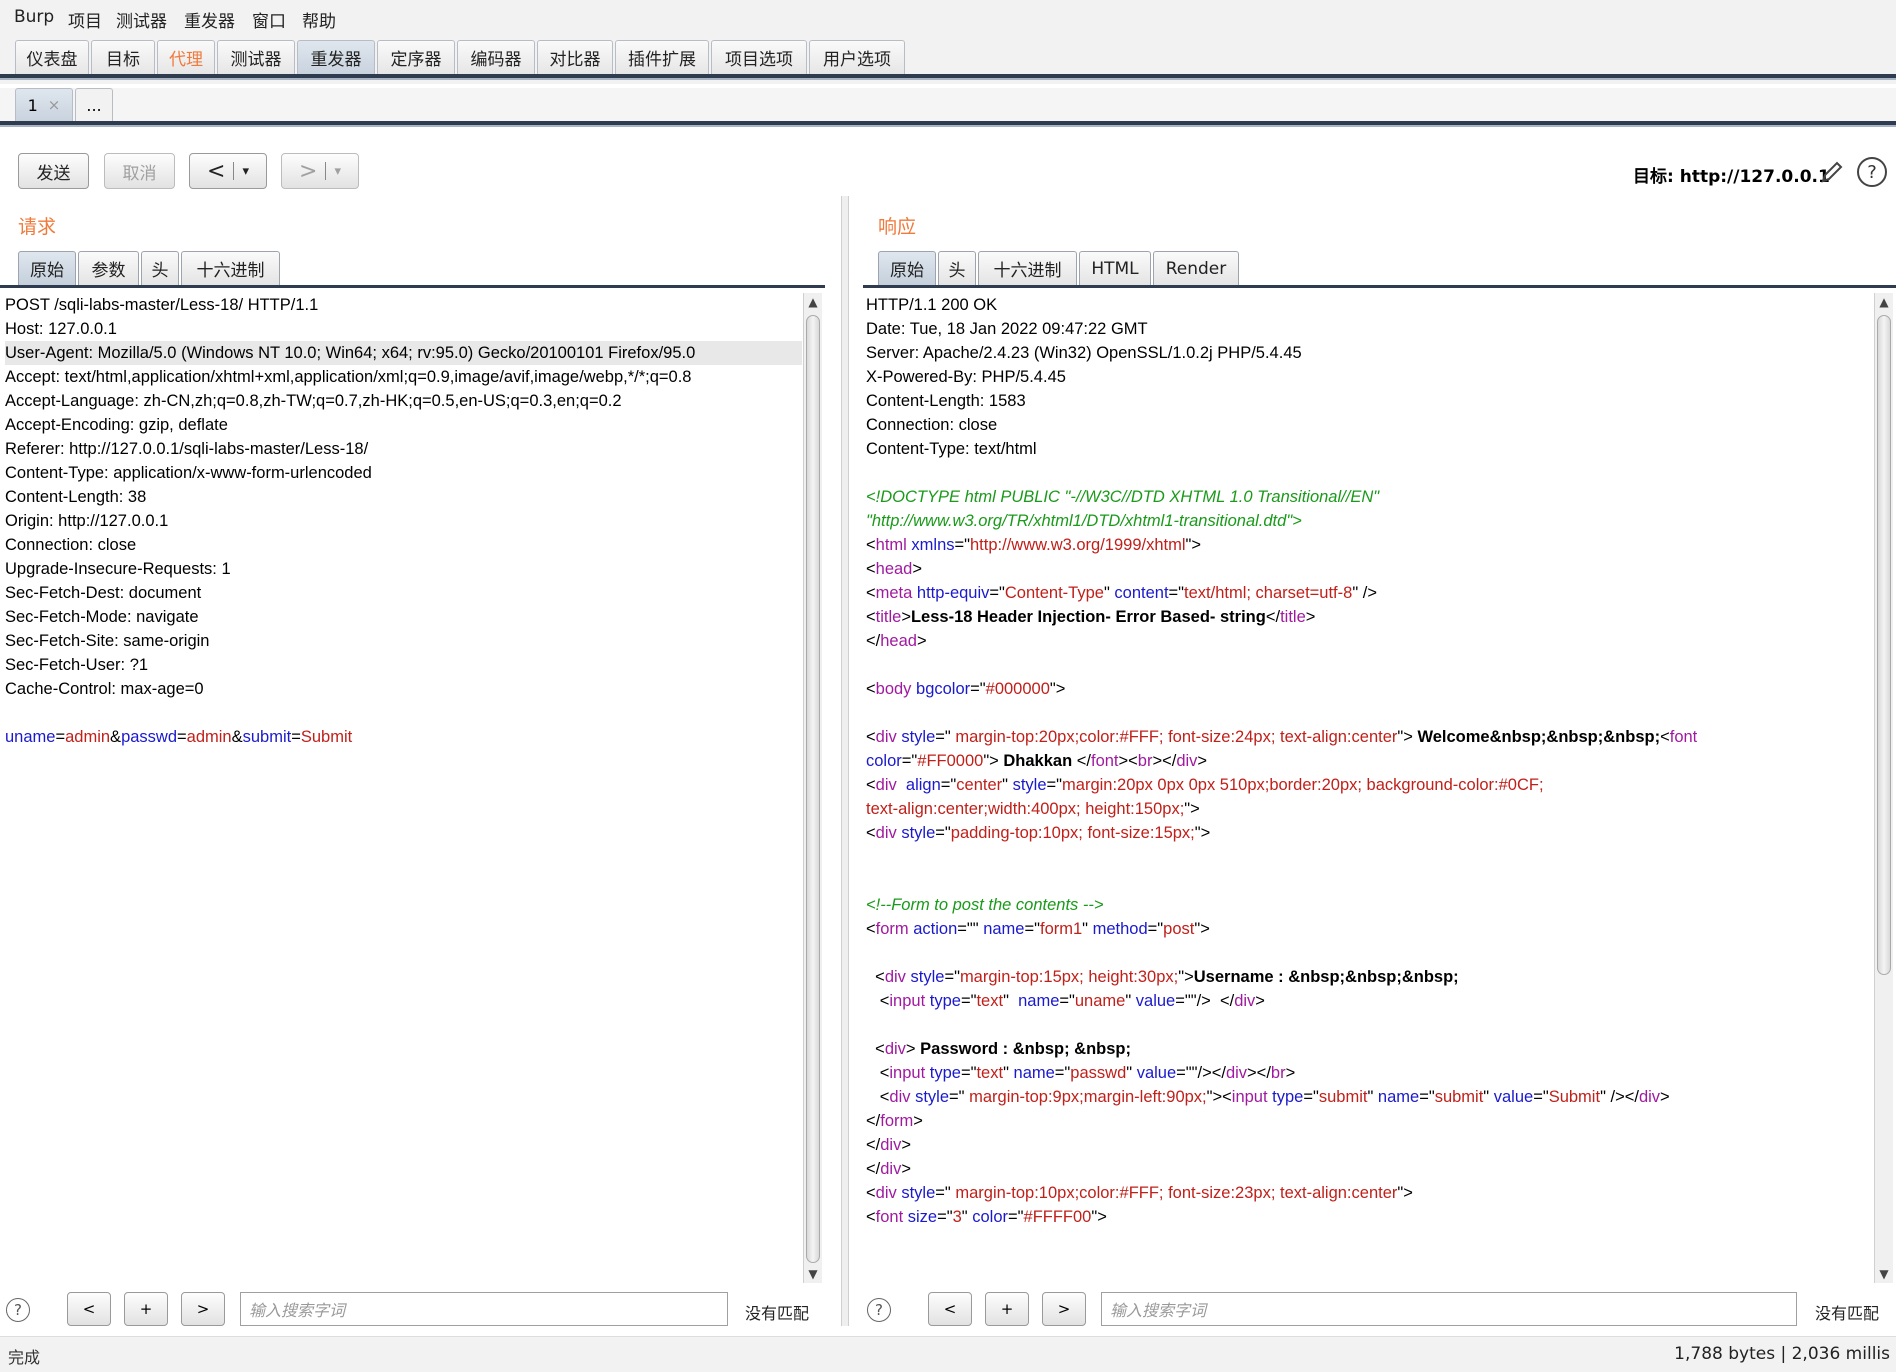  Describe the element at coordinates (141, 19) in the screenshot. I see `menu-intruder: 测试器` at that location.